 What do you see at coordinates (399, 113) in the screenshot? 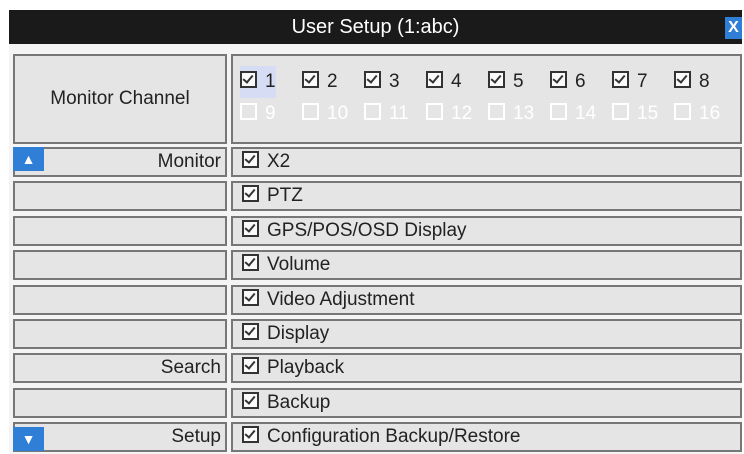
I see `channel-label: 11` at bounding box center [399, 113].